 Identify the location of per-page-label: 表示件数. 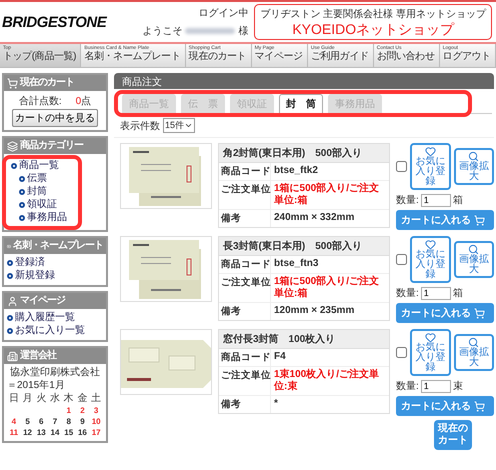
(140, 126).